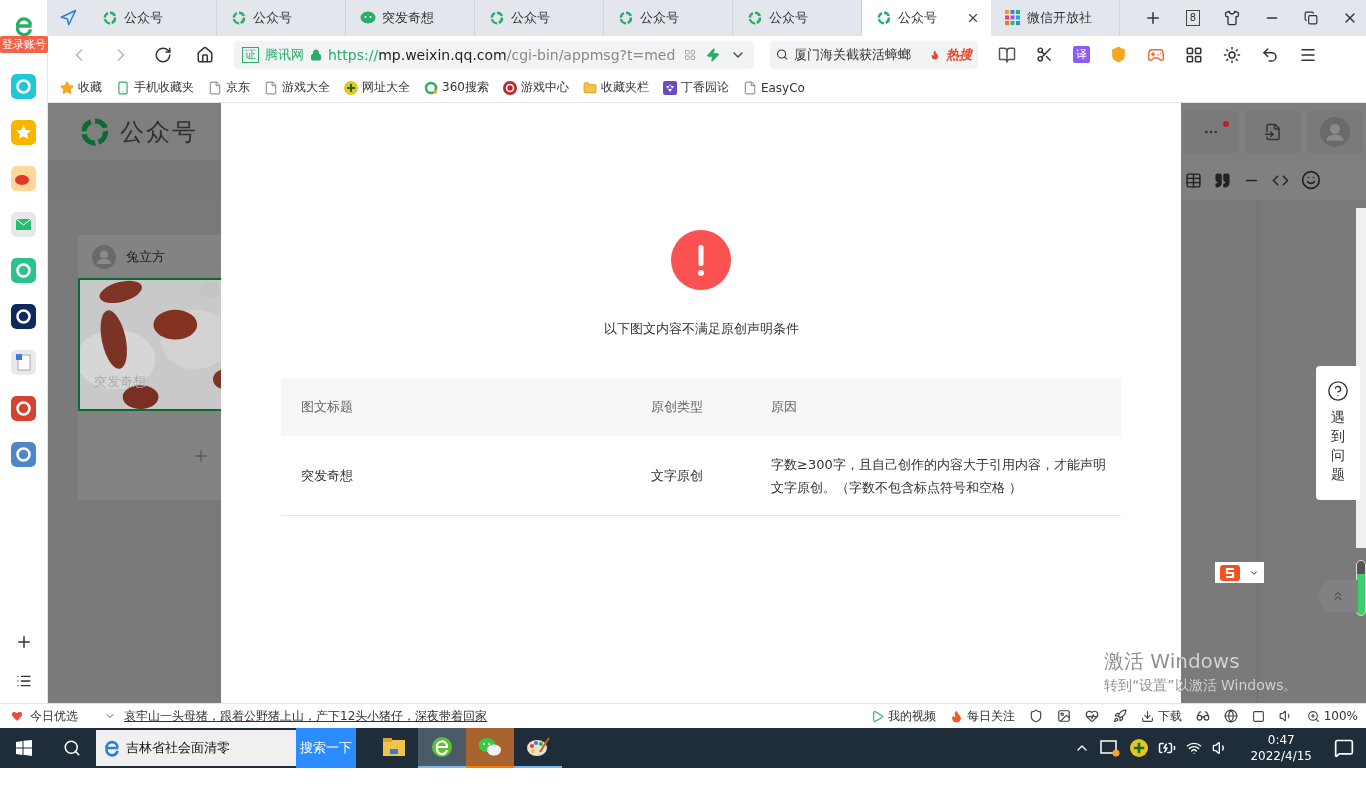 Image resolution: width=1366 pixels, height=805 pixels. What do you see at coordinates (306, 716) in the screenshot?
I see `headline-link: 哀牢山一头母猪，跟着公野猪上山，产下12头小猪仔，深夜带着回家` at bounding box center [306, 716].